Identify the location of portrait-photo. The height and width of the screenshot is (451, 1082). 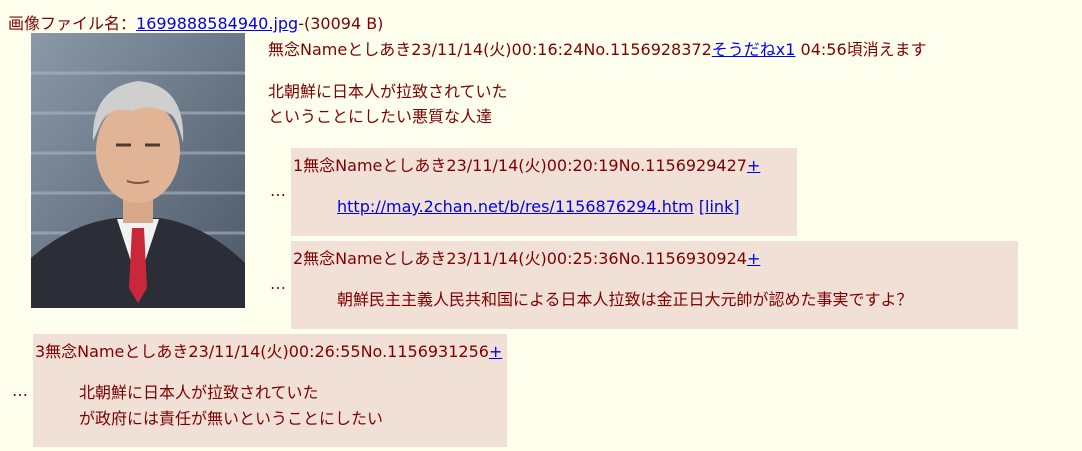
(138, 170).